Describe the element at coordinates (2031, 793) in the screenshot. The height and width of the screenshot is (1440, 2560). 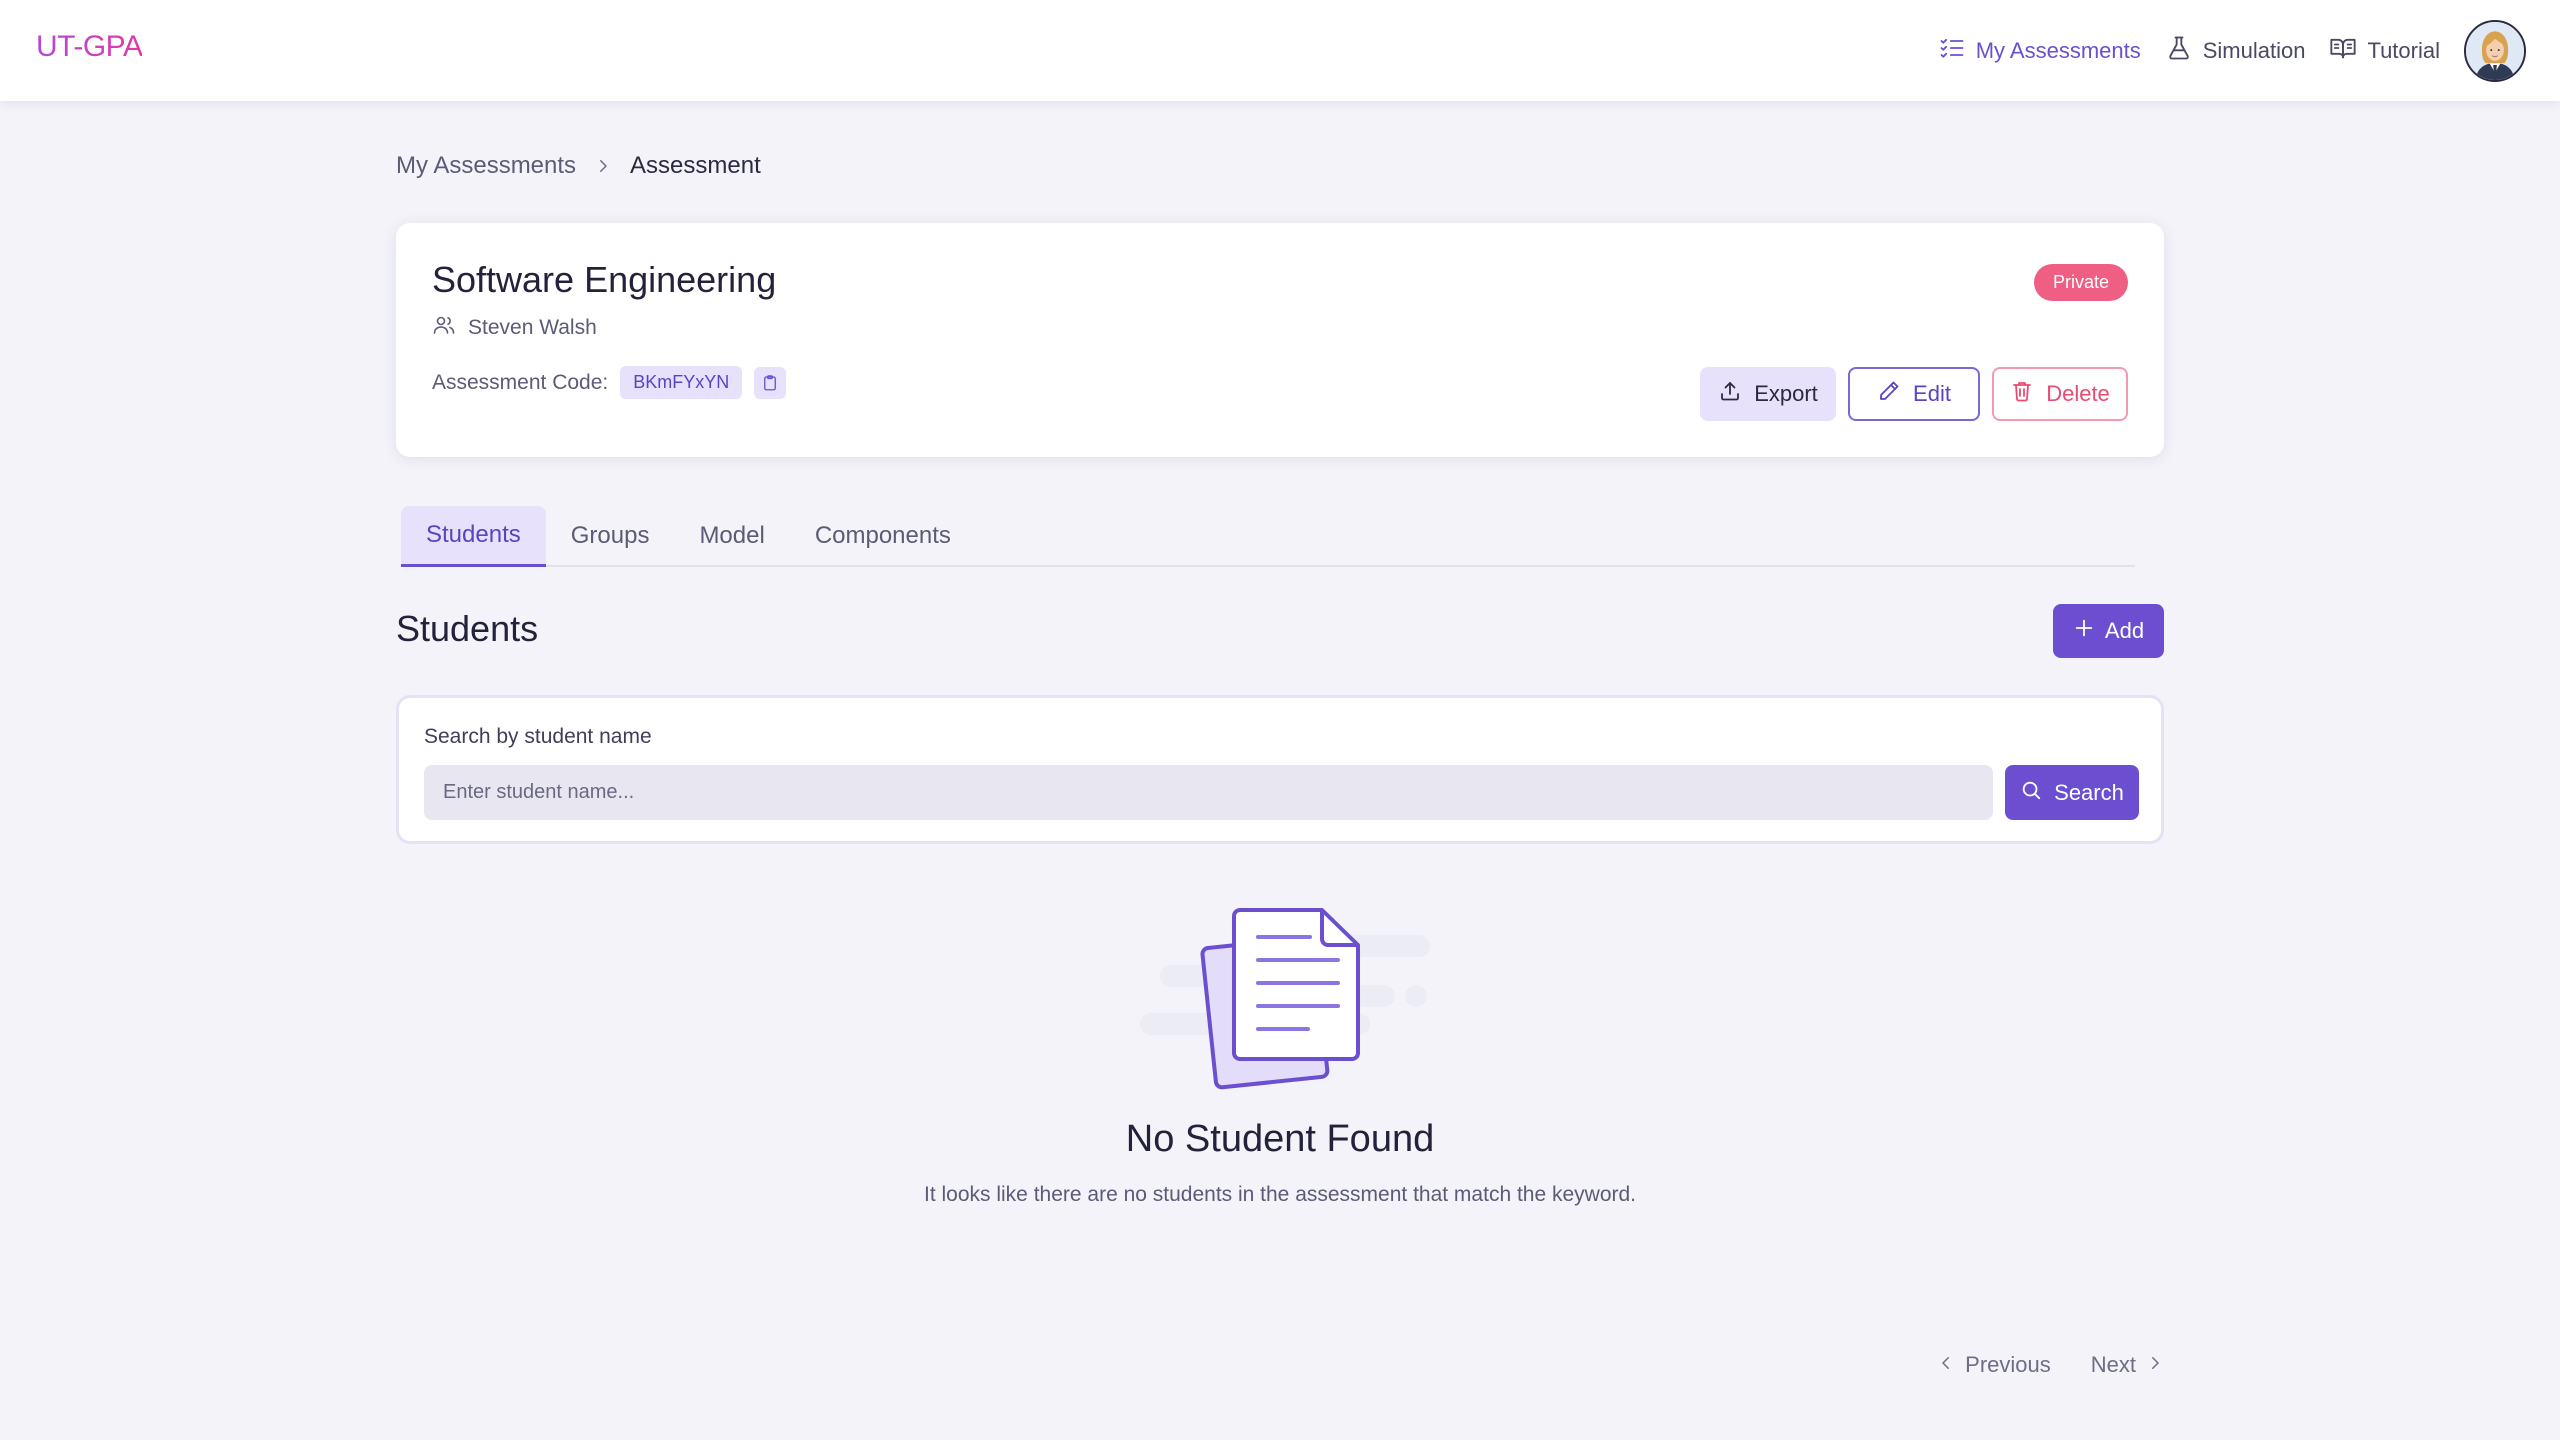
I see `search-icon` at that location.